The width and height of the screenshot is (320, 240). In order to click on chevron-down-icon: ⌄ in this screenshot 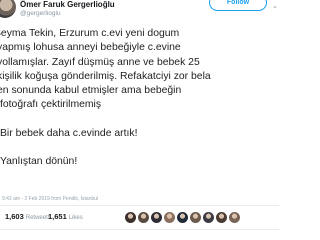, I will do `click(275, 6)`.